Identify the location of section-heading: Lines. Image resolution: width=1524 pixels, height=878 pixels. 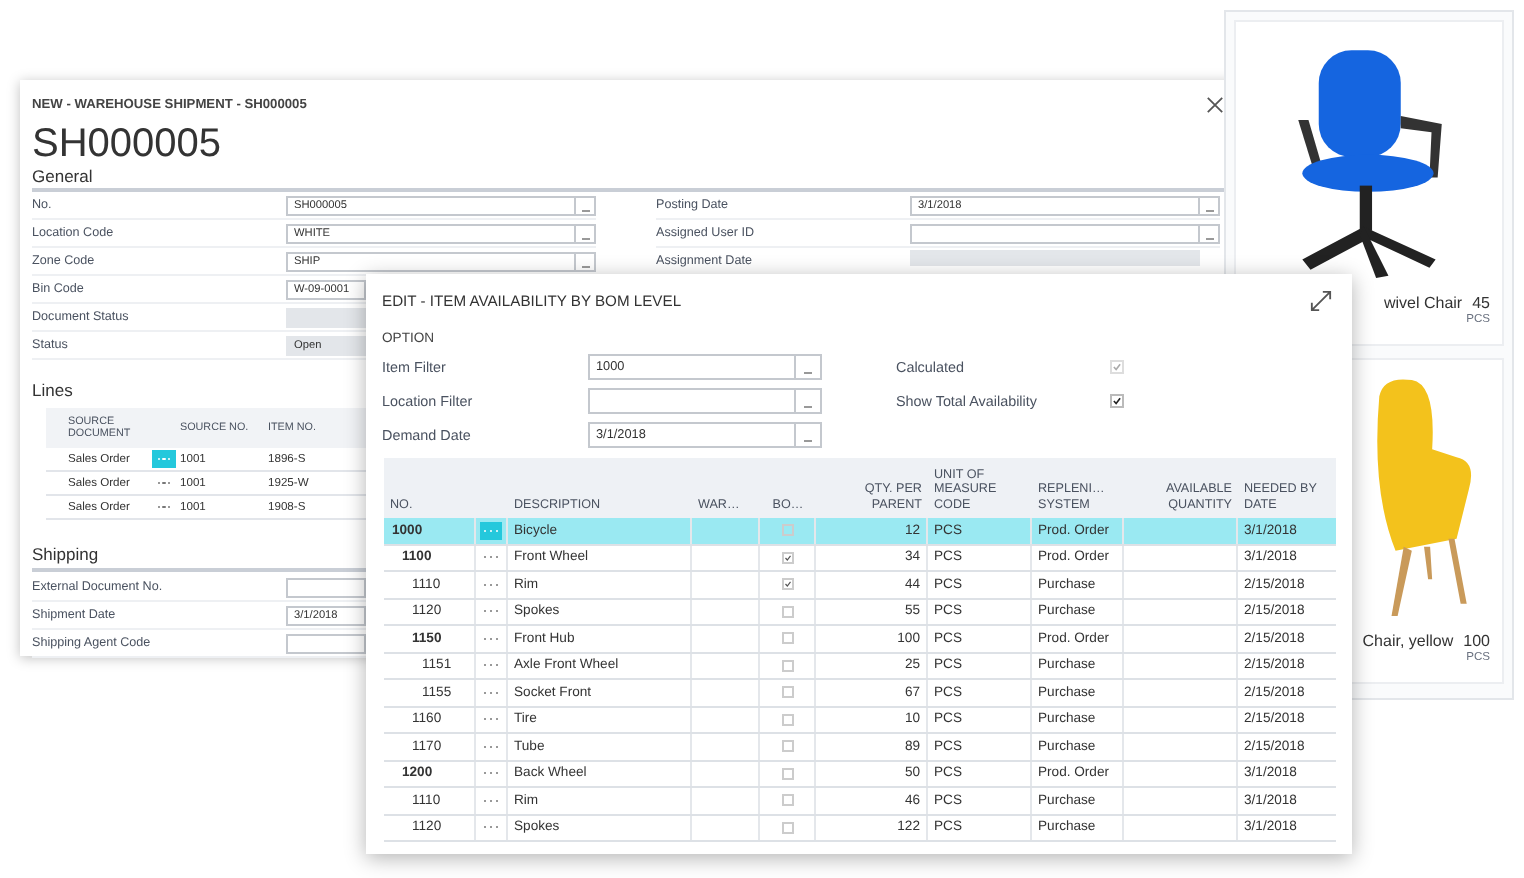
(52, 390).